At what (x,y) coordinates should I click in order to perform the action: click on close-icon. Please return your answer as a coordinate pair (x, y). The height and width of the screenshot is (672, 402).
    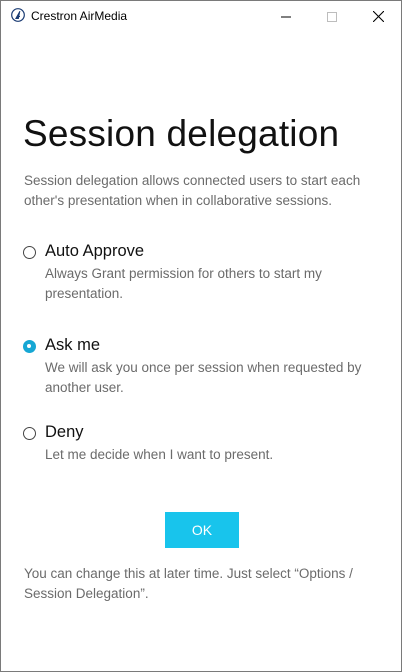
    Looking at the image, I should click on (378, 16).